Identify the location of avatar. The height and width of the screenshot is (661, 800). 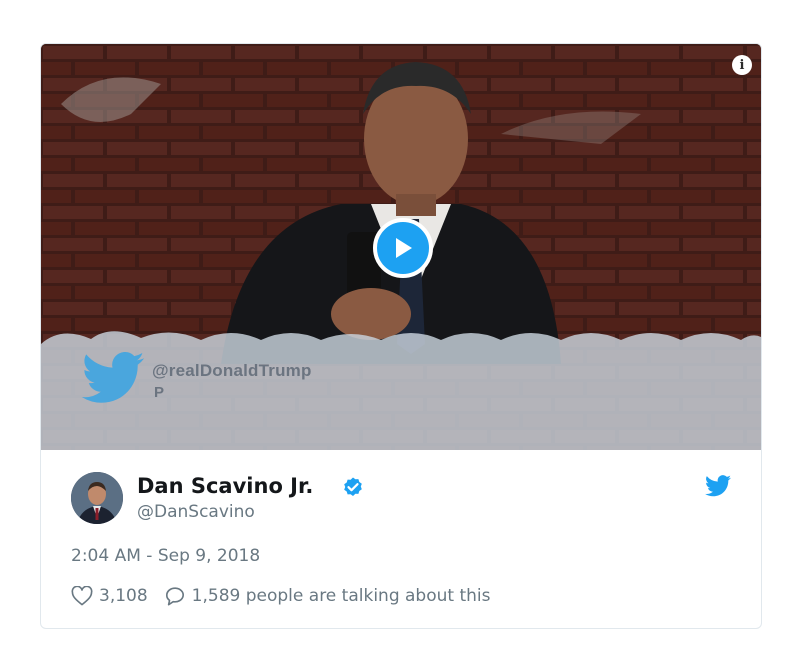
(97, 498).